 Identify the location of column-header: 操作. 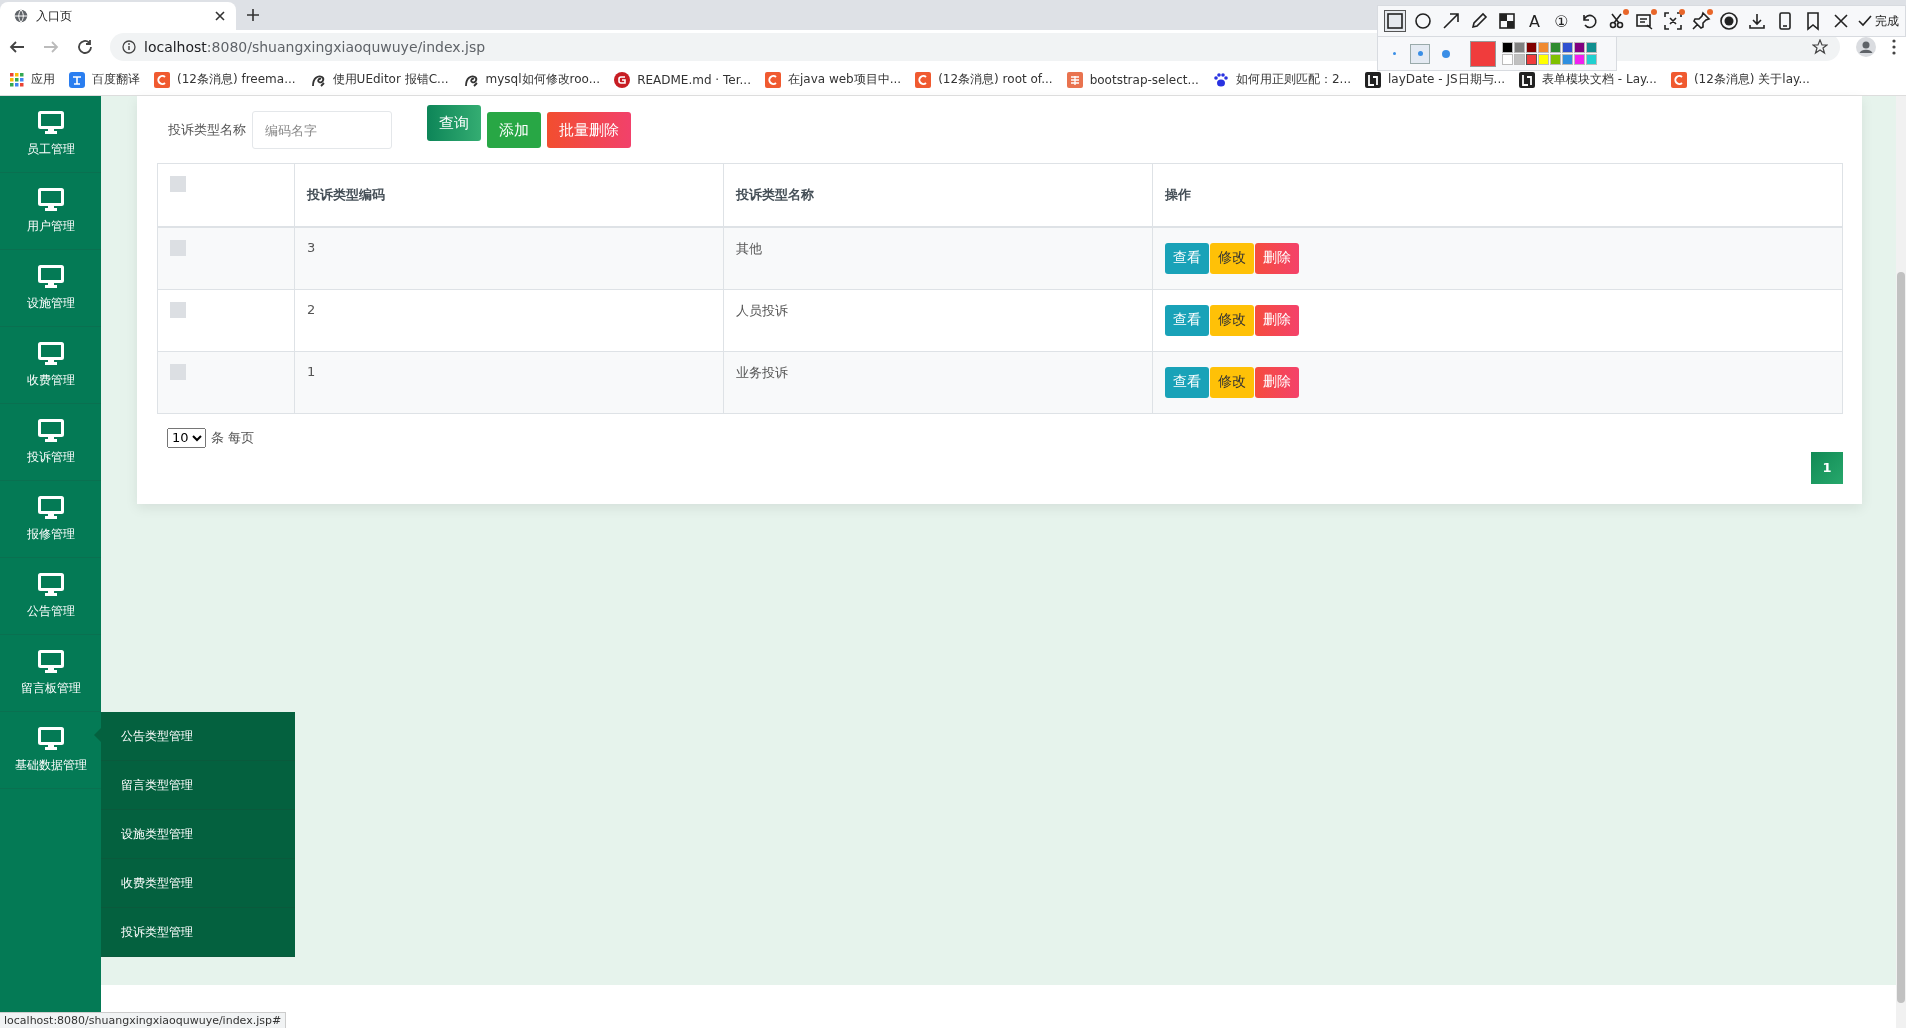
(1178, 194).